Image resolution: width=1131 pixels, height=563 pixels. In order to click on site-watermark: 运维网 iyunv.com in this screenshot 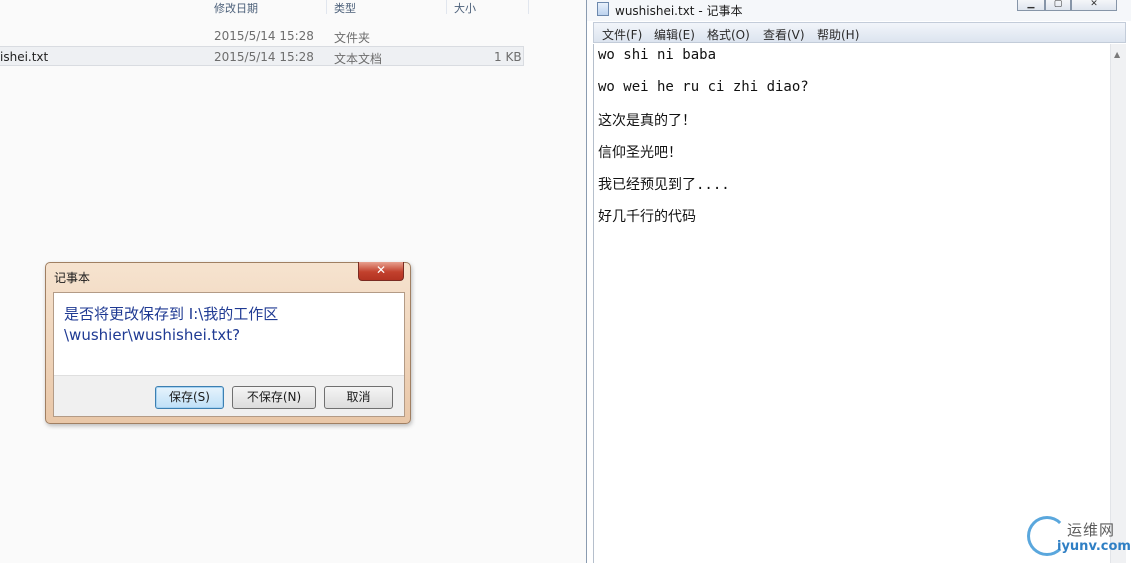, I will do `click(1079, 538)`.